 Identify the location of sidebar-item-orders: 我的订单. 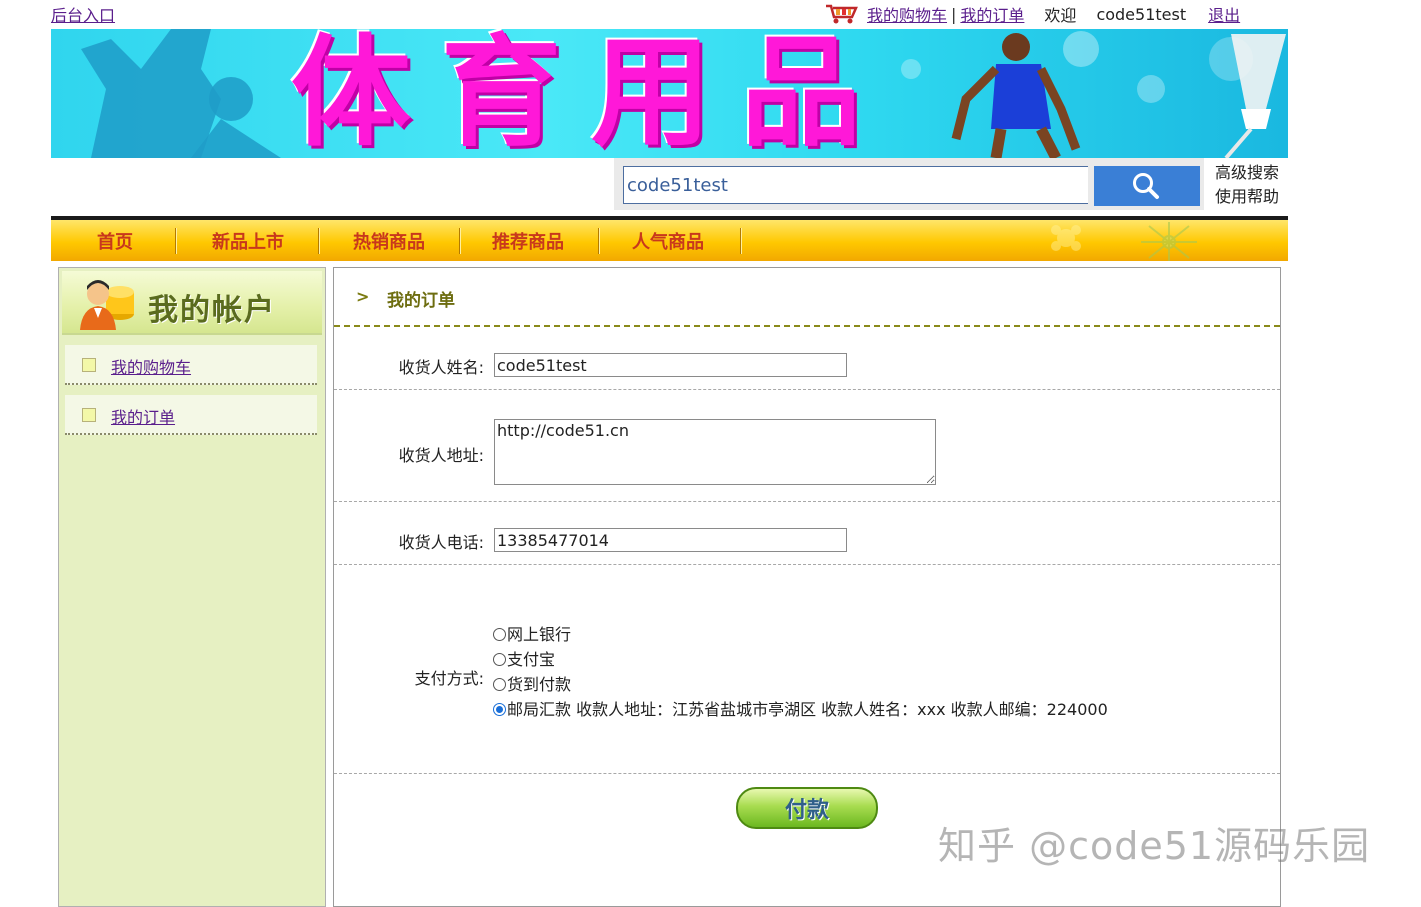
(191, 415).